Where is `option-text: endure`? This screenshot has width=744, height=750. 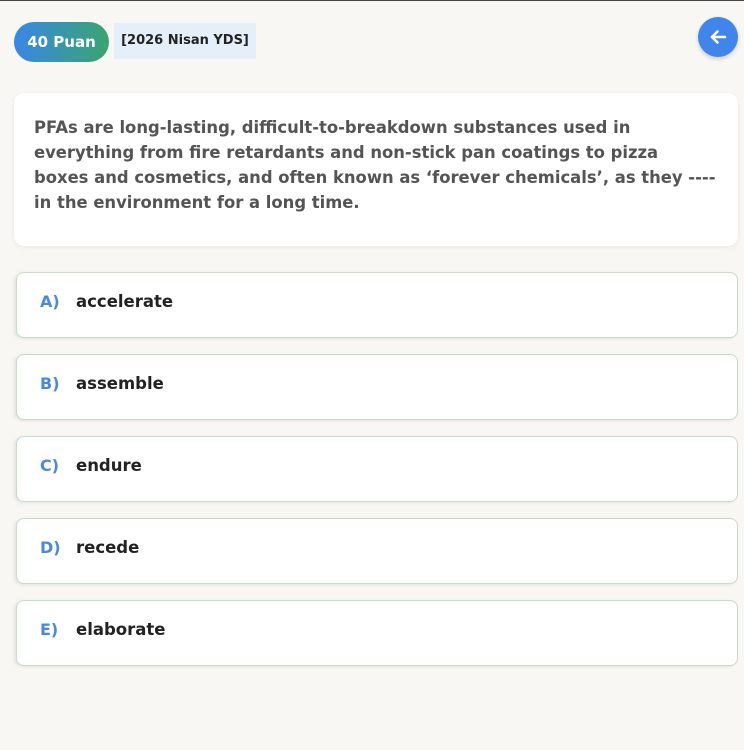 option-text: endure is located at coordinates (109, 465).